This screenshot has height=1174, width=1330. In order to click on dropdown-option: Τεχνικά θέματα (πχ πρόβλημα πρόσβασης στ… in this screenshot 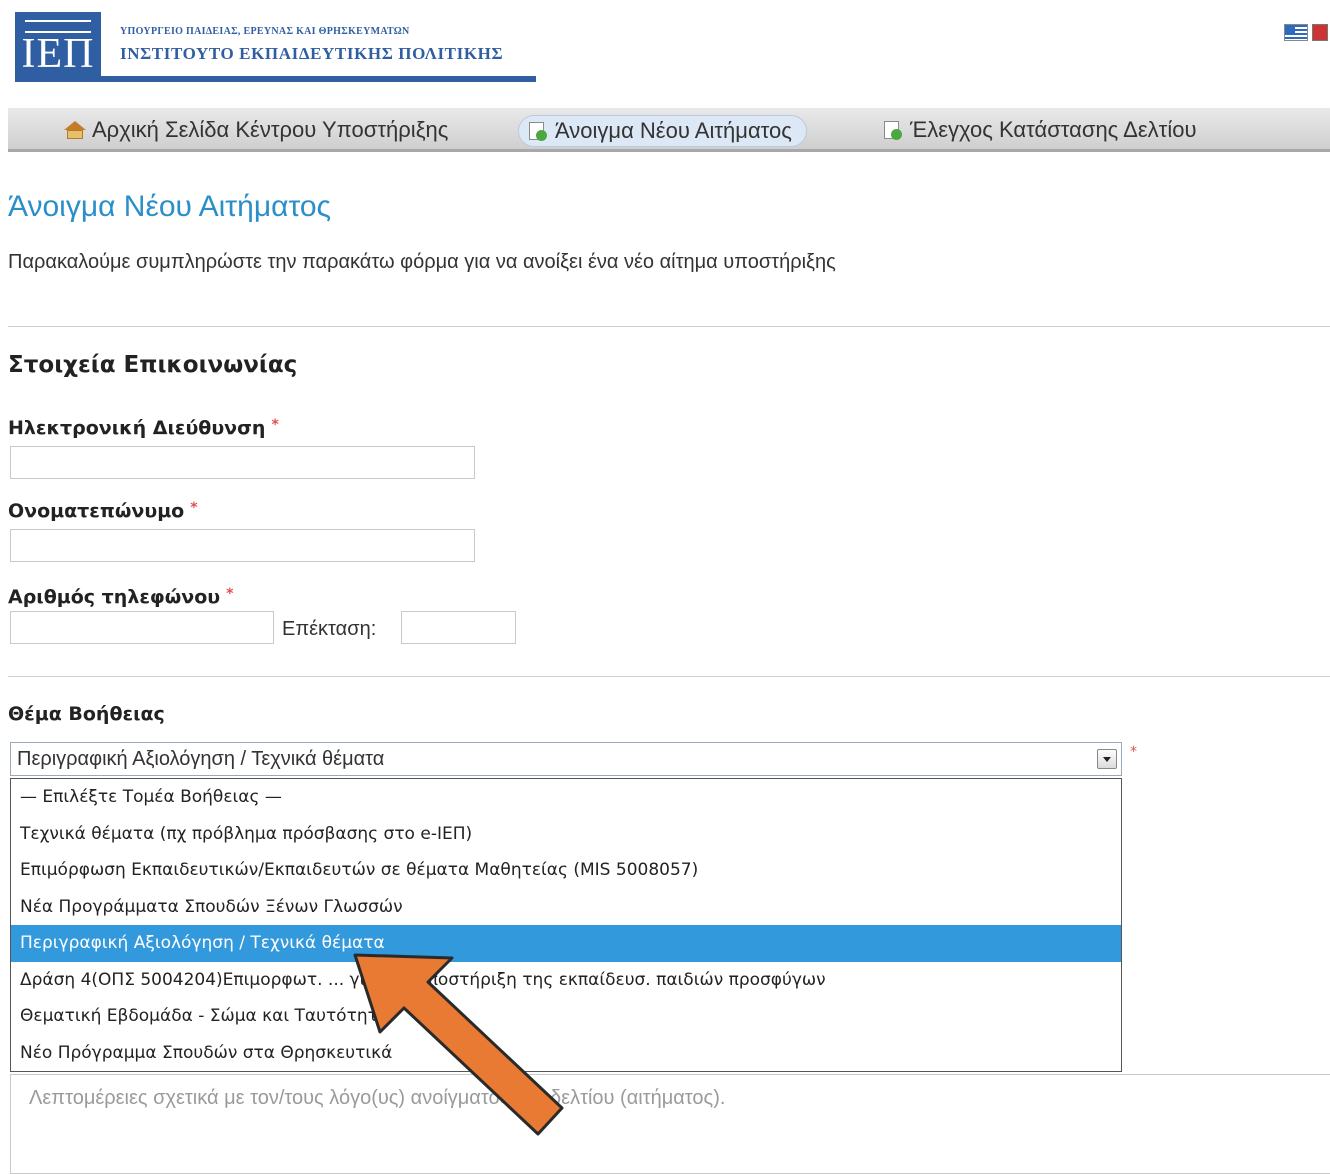, I will do `click(566, 834)`.